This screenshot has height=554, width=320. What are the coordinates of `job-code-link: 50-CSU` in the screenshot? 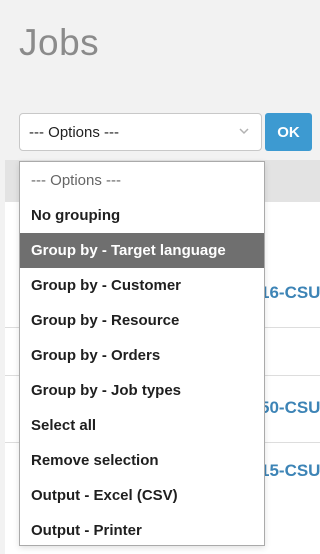 It's located at (290, 408).